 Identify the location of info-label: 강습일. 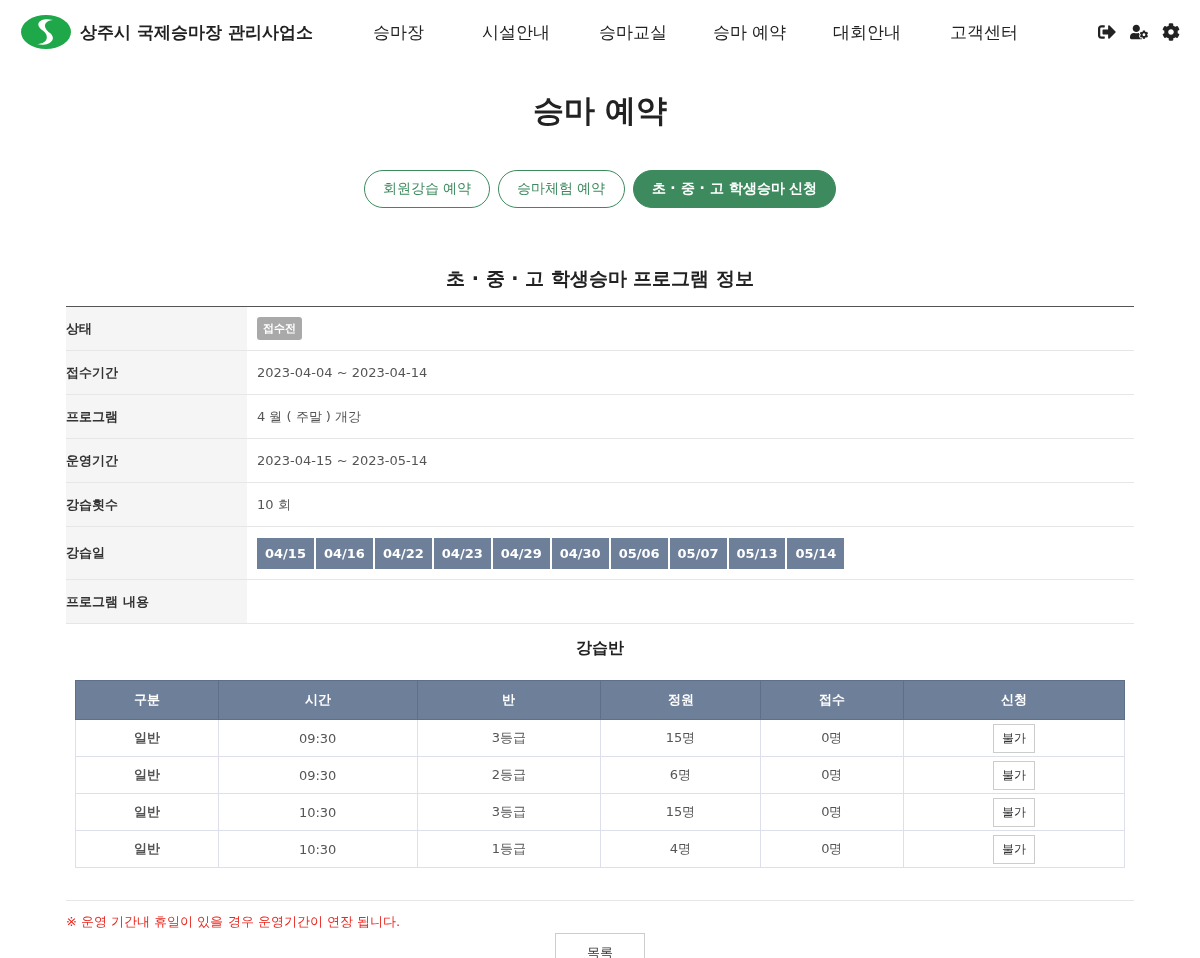
(85, 553).